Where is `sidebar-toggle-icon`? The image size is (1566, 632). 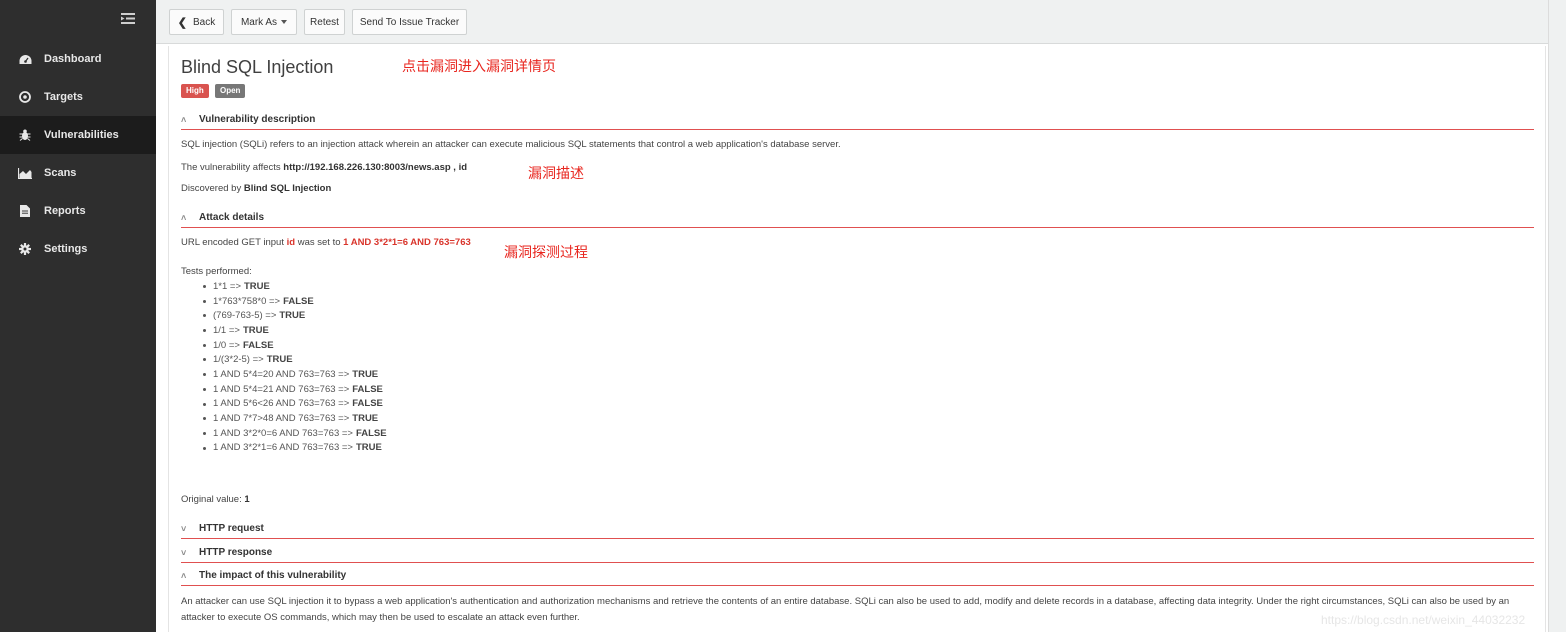 sidebar-toggle-icon is located at coordinates (131, 20).